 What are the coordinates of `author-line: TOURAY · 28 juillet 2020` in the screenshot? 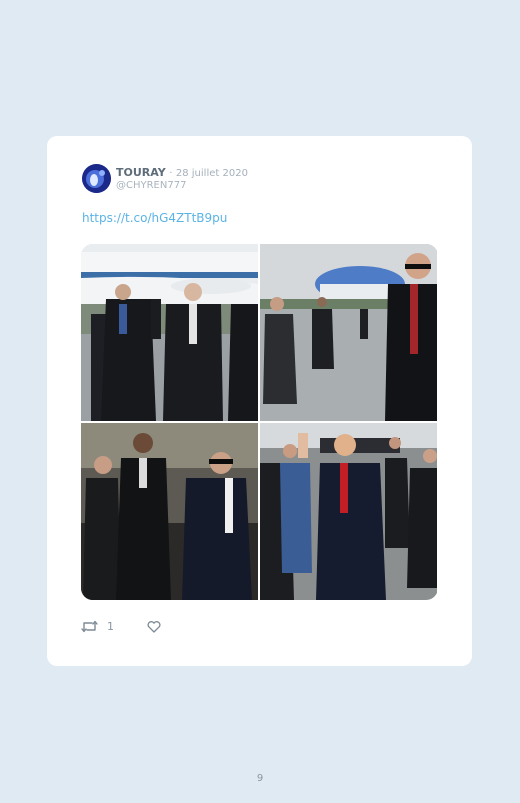 It's located at (182, 173).